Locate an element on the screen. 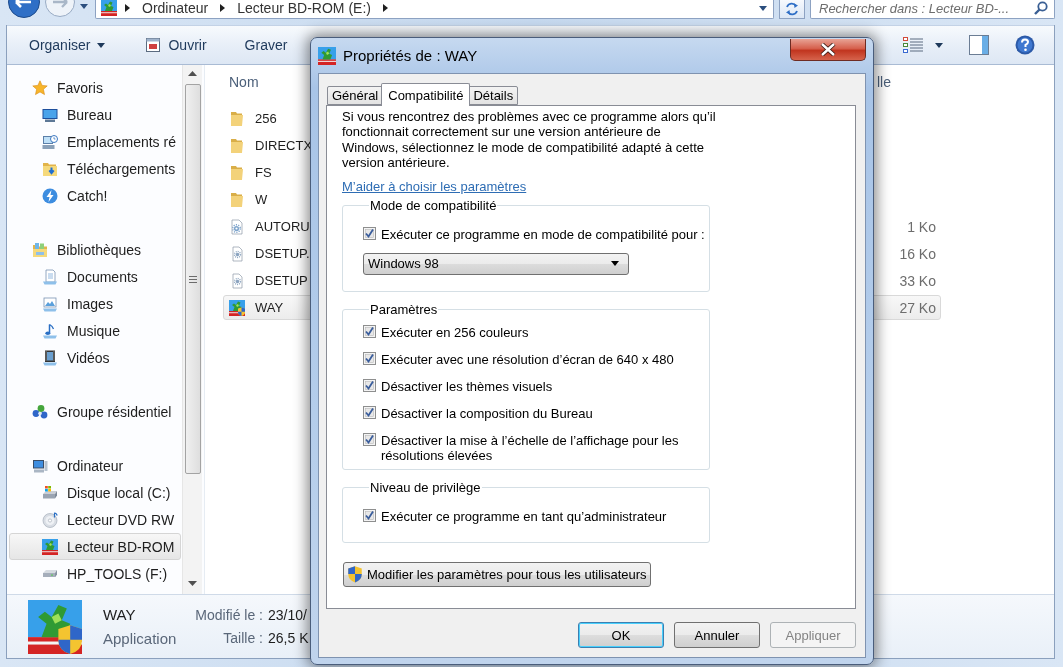 Image resolution: width=1063 pixels, height=667 pixels. intro-text: Si vous rencontrez des problèmes avec ce programme alors qu’il fonctionnait correctement sur une version antérieure de Windows, sélectionnez le mode de compatibilité adapté à cette version antérieure. is located at coordinates (529, 140).